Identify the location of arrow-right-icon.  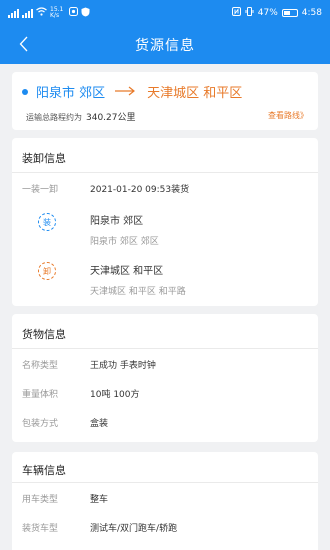
(126, 92).